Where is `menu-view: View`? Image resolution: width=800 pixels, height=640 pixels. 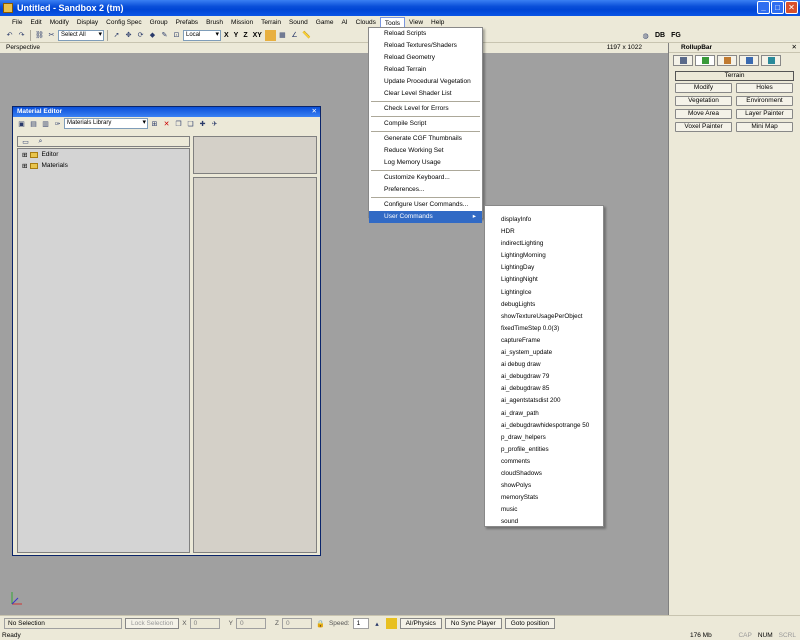 menu-view: View is located at coordinates (416, 22).